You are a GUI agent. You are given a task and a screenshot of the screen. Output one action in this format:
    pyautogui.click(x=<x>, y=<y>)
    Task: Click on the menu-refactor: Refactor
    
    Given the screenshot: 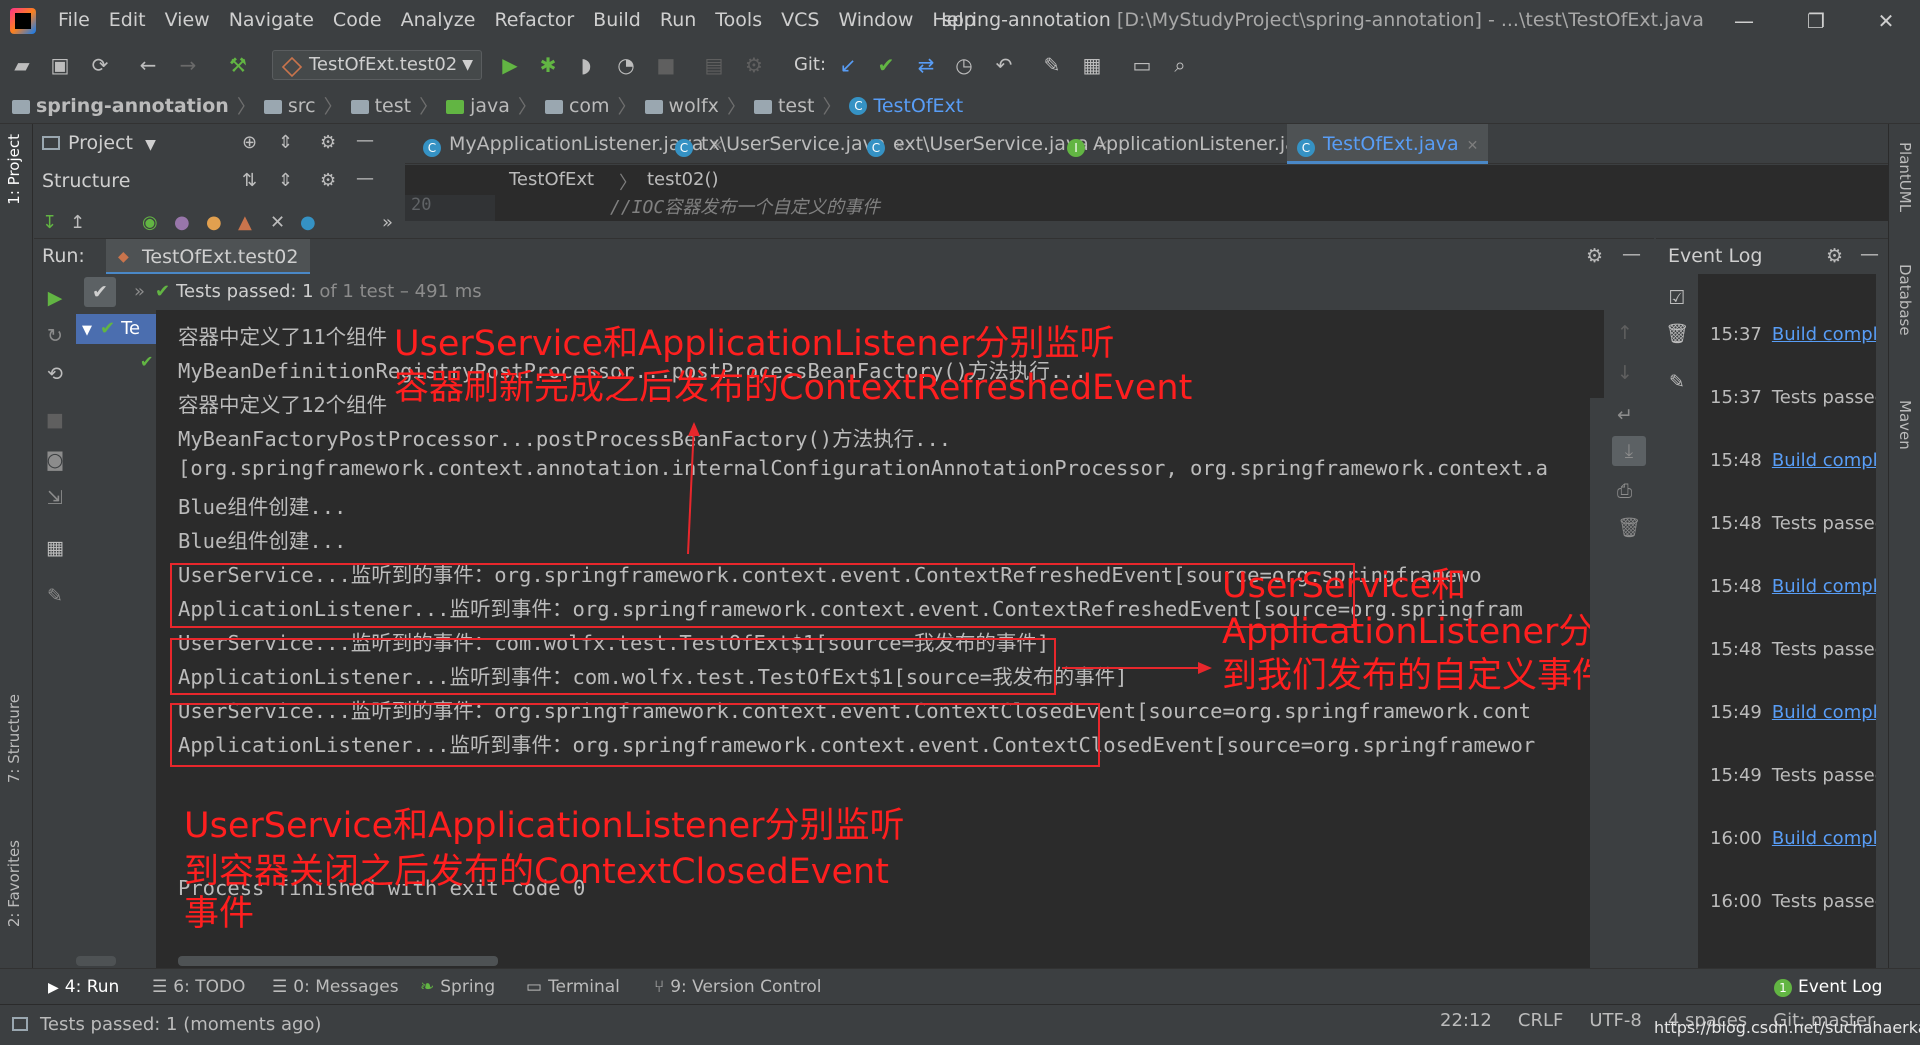 What is the action you would take?
    pyautogui.click(x=534, y=20)
    